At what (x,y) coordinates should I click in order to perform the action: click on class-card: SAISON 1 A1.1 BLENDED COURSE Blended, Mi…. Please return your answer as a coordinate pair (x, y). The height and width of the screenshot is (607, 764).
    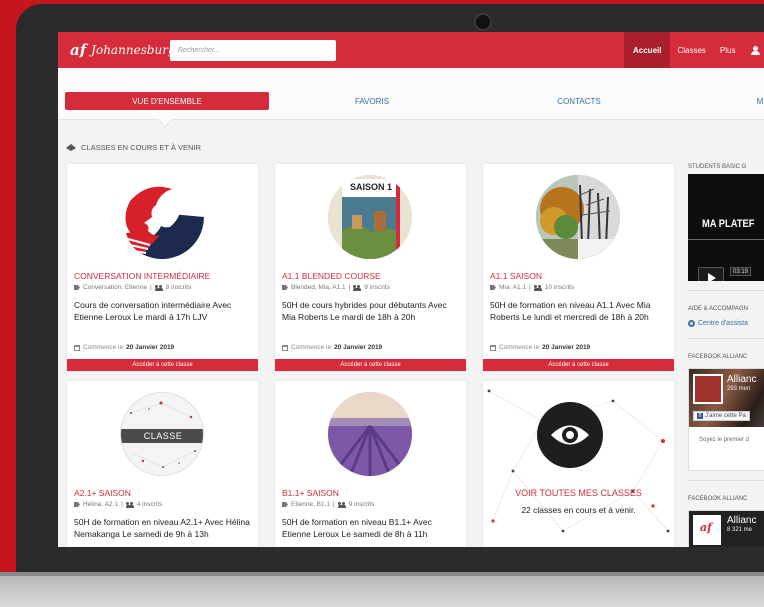
    Looking at the image, I should click on (370, 267).